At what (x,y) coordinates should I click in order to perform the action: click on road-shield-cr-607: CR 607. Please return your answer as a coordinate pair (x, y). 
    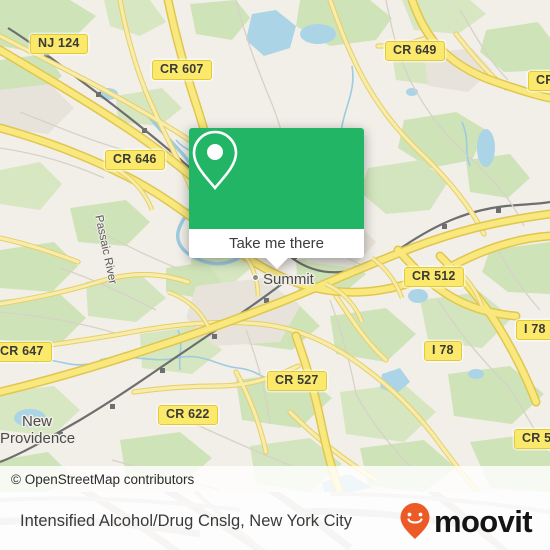
    Looking at the image, I should click on (182, 70).